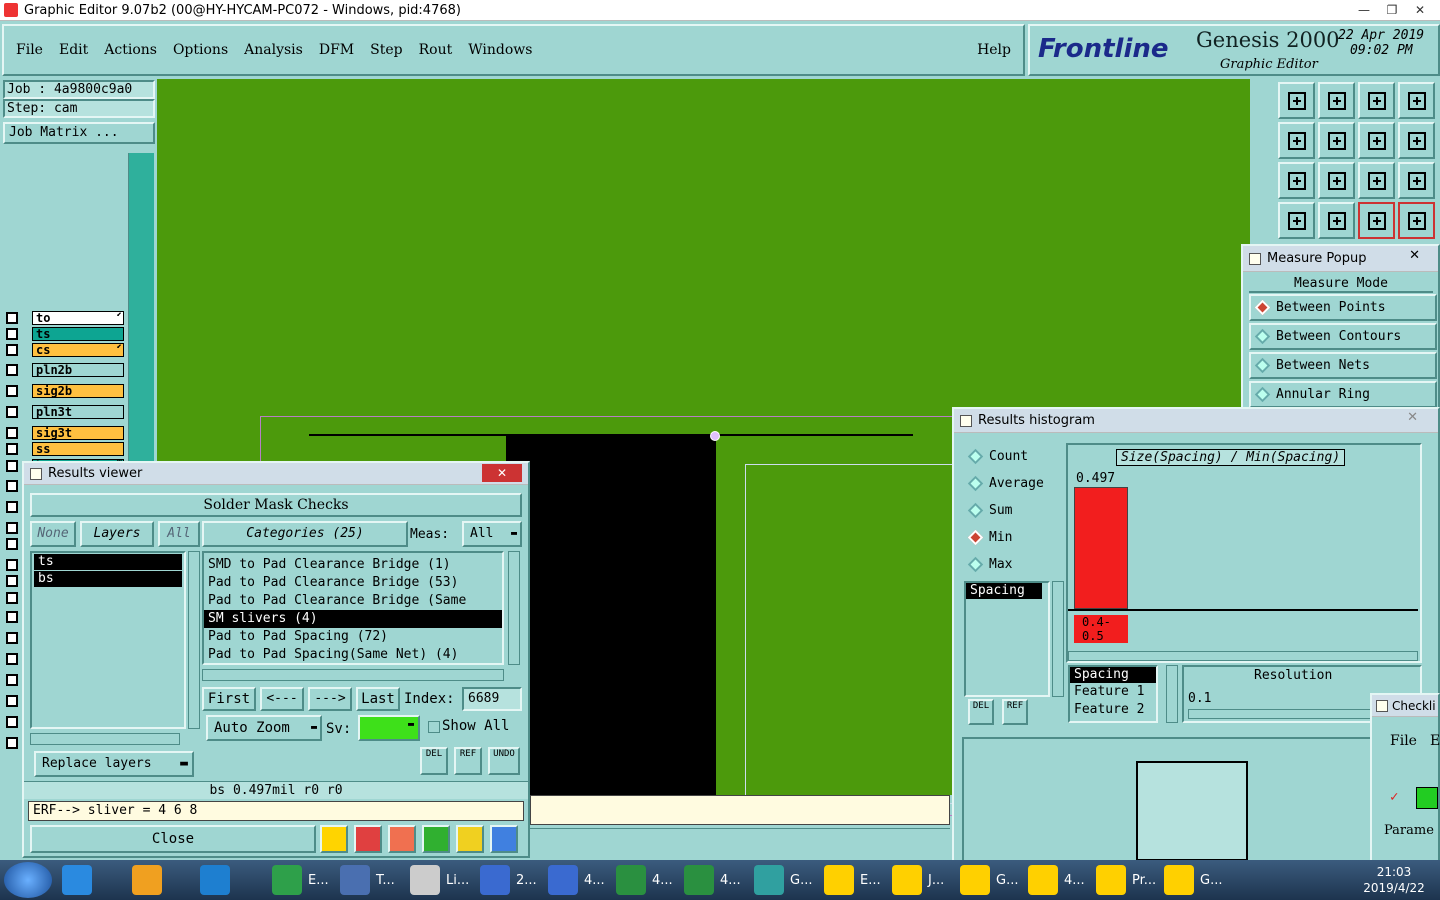 Image resolution: width=1440 pixels, height=900 pixels. I want to click on menu-help: Help, so click(994, 50).